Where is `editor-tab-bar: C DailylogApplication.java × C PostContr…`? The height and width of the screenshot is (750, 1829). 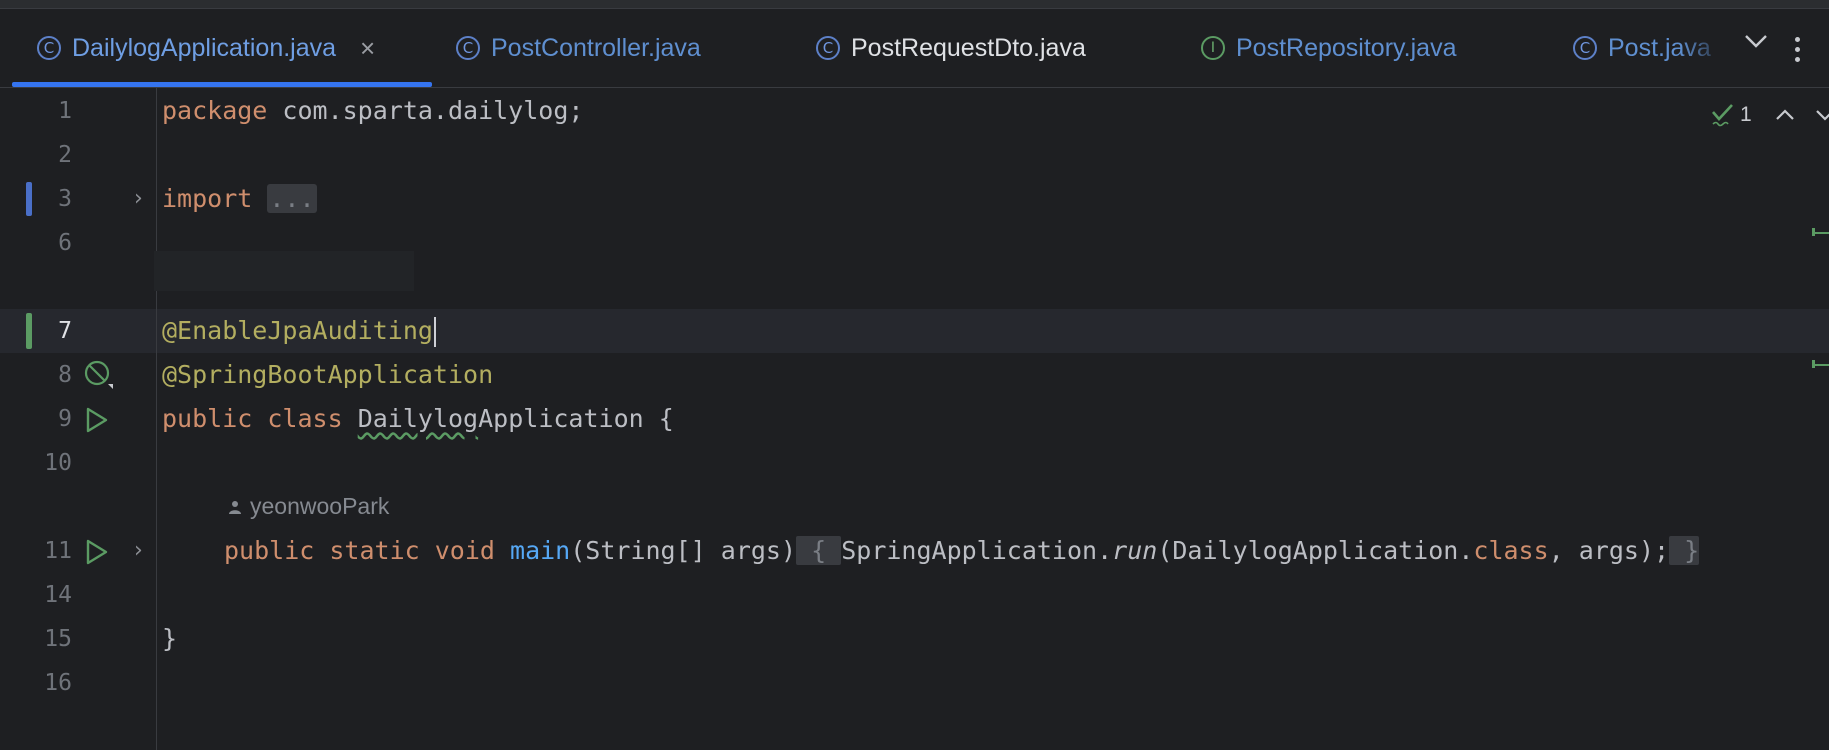 editor-tab-bar: C DailylogApplication.java × C PostContr… is located at coordinates (914, 48).